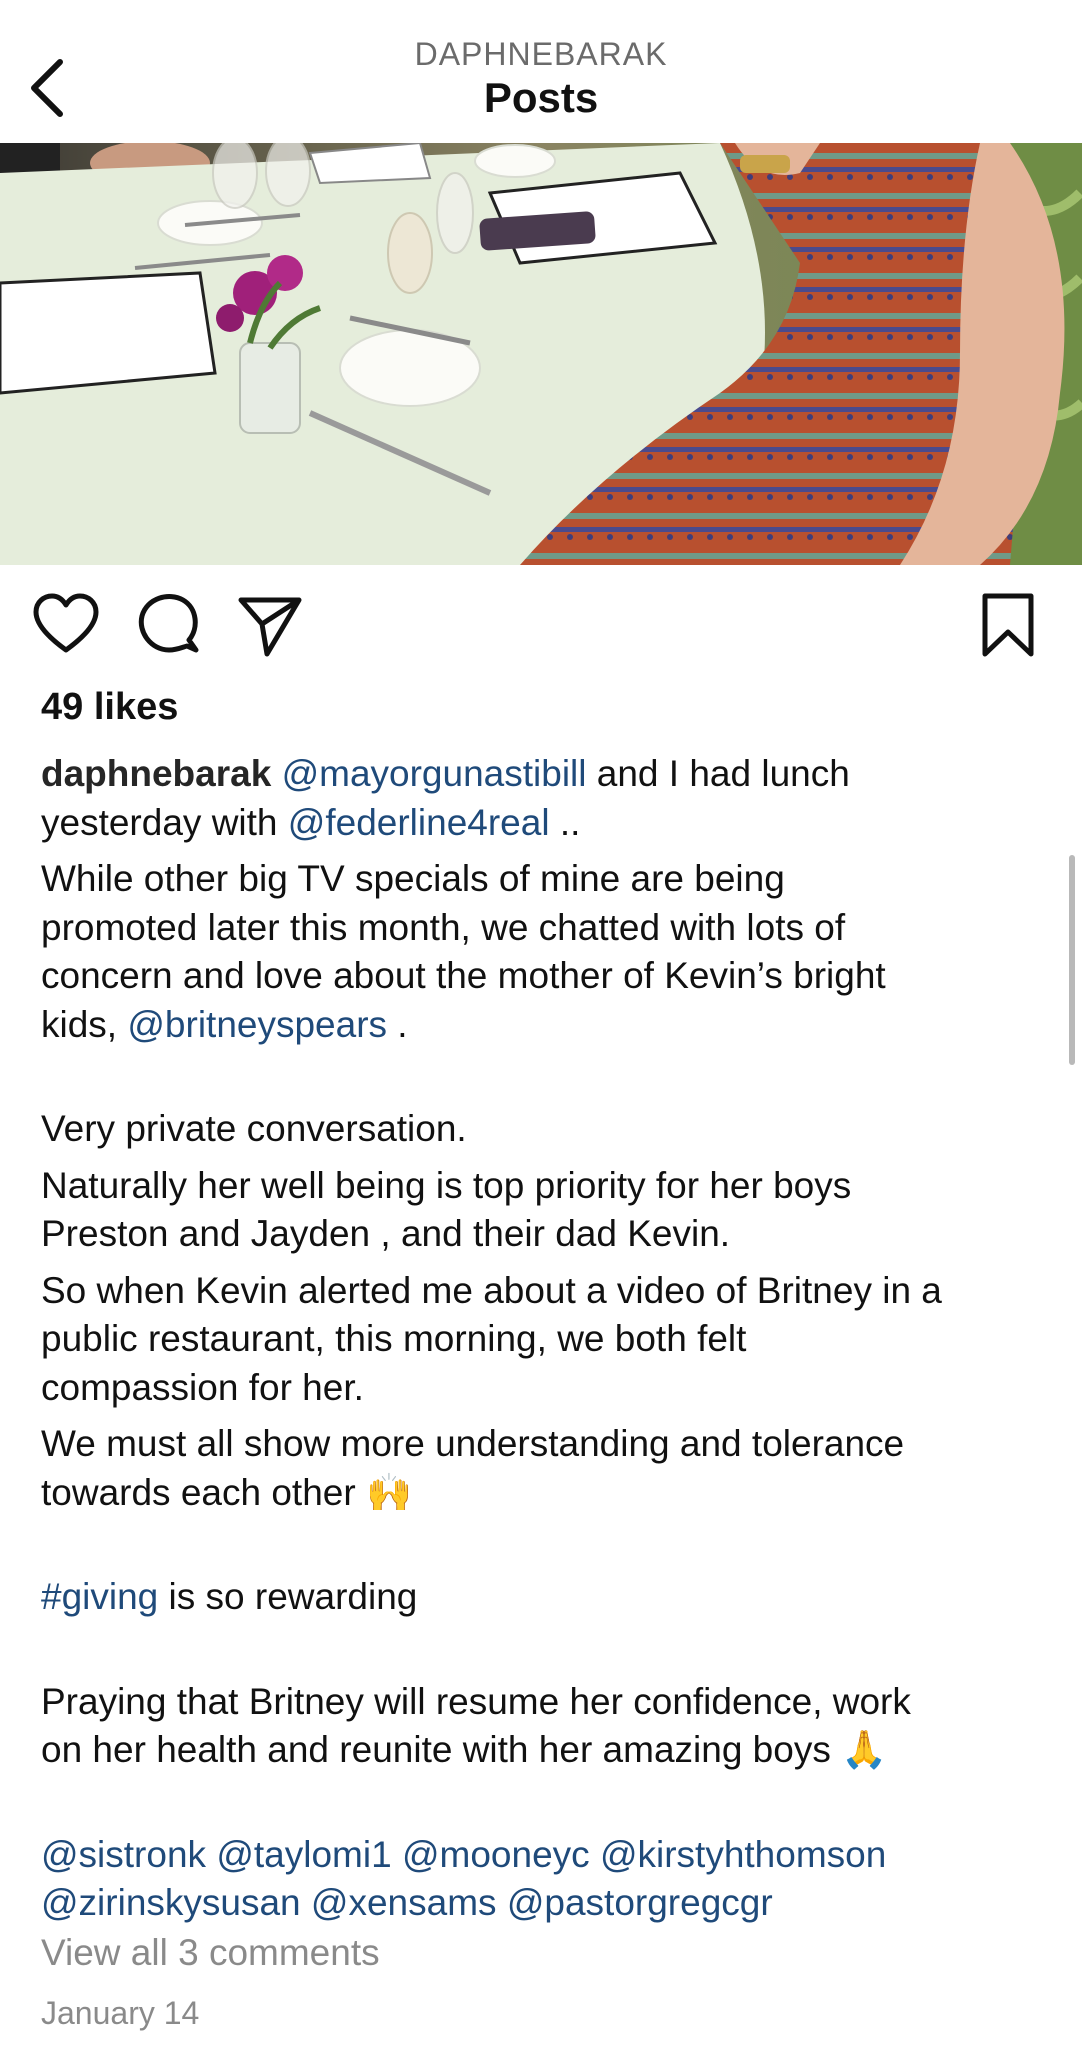 The height and width of the screenshot is (2048, 1082). What do you see at coordinates (84, 1024) in the screenshot?
I see `caption-text: kids,` at bounding box center [84, 1024].